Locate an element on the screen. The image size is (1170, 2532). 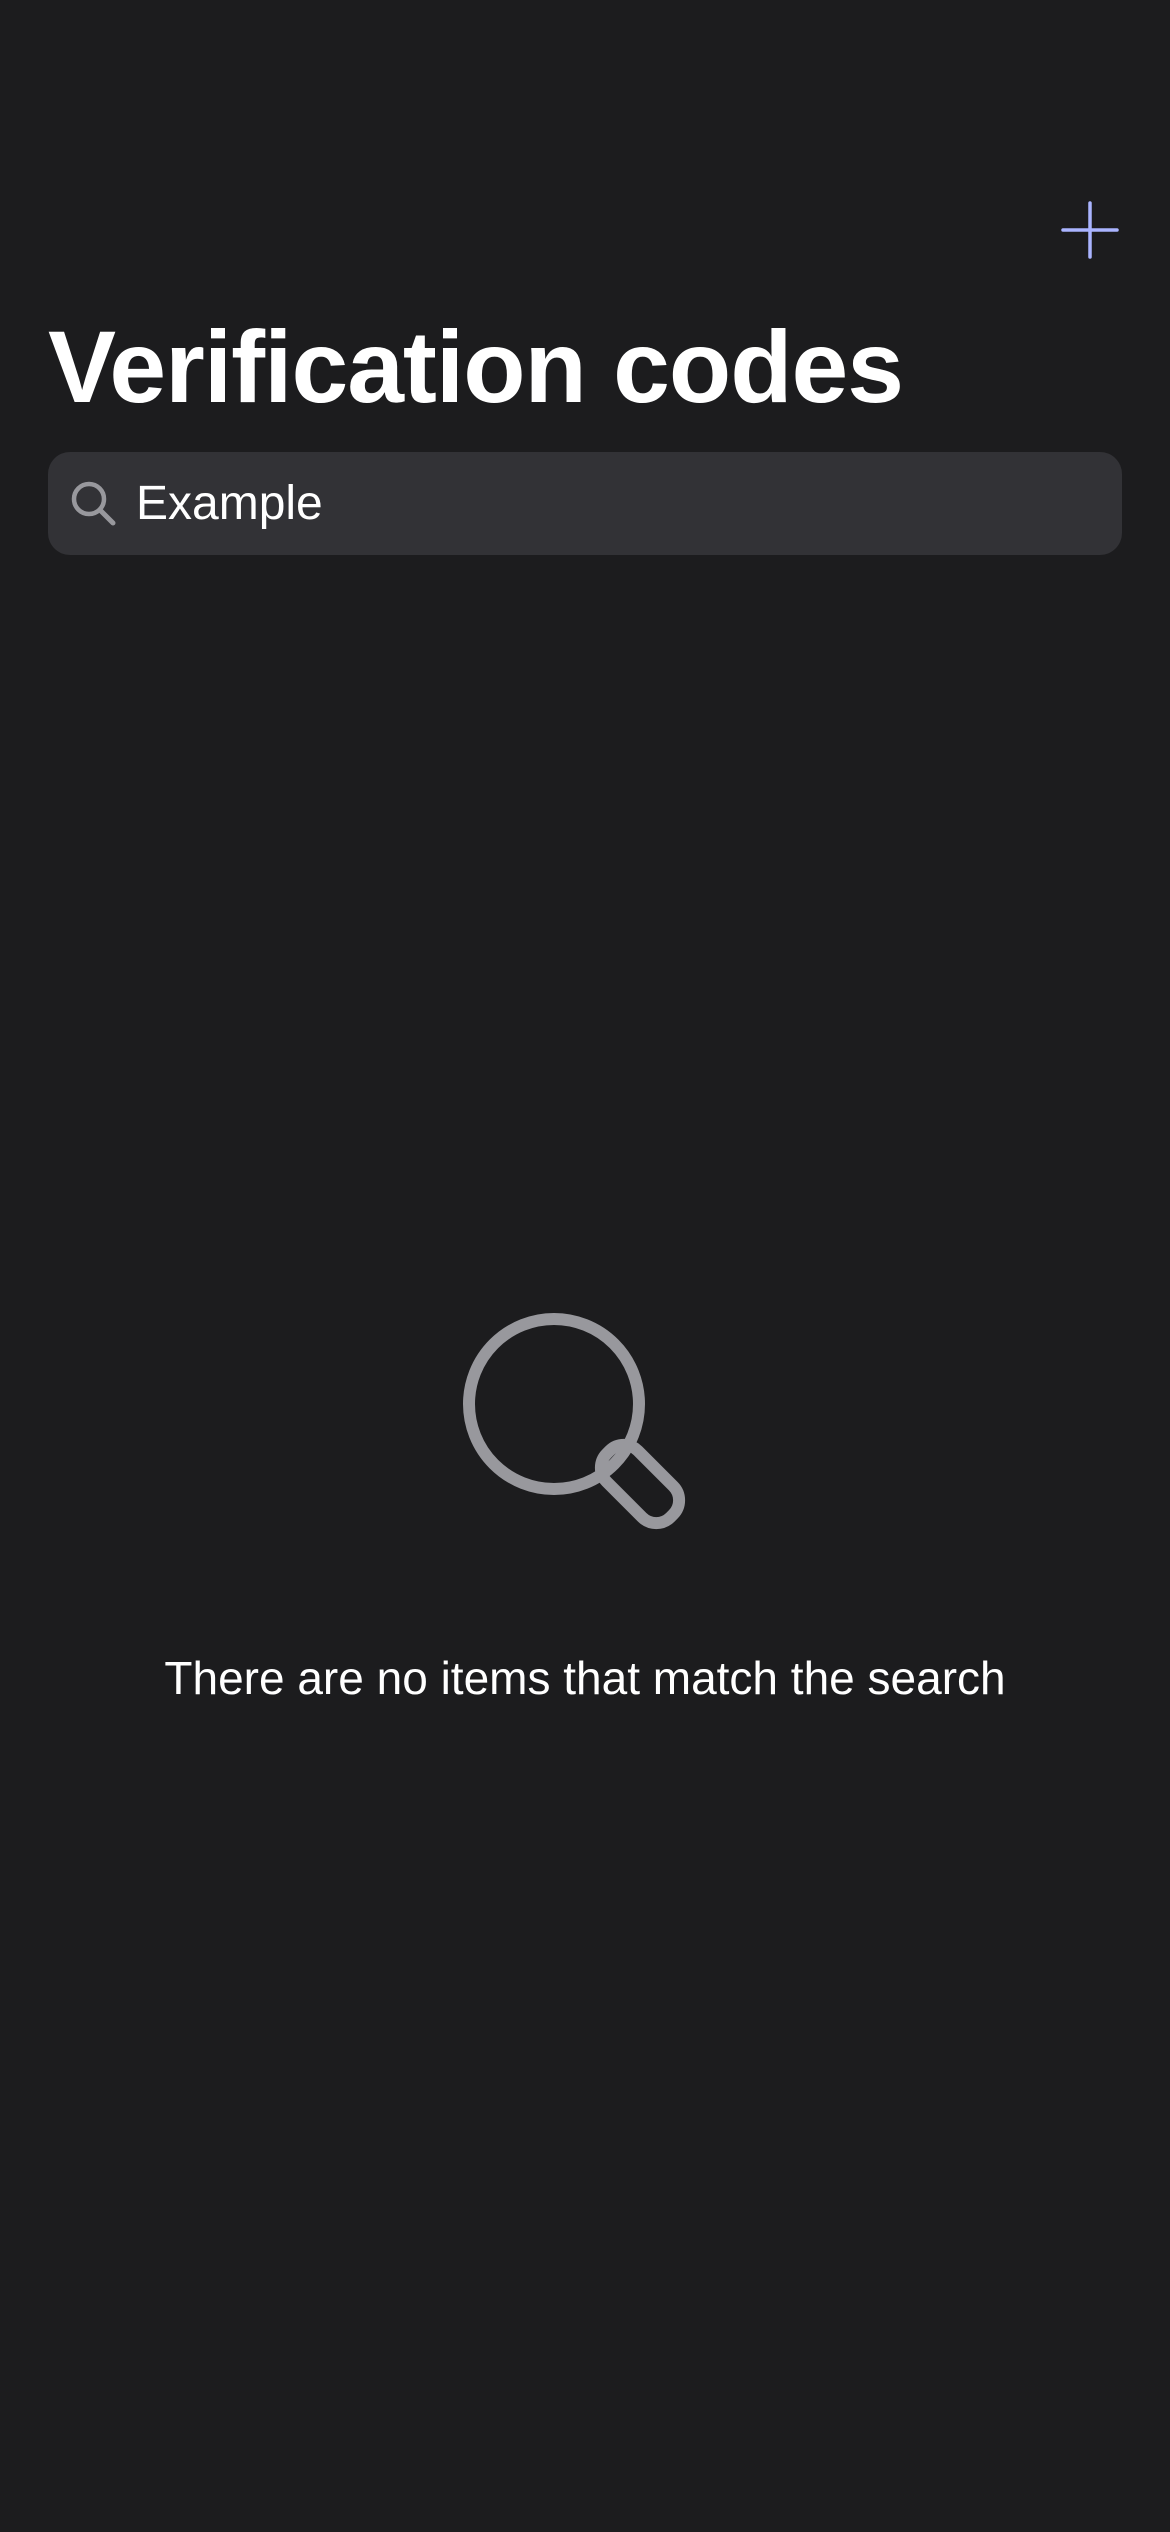
plus-icon is located at coordinates (1090, 230).